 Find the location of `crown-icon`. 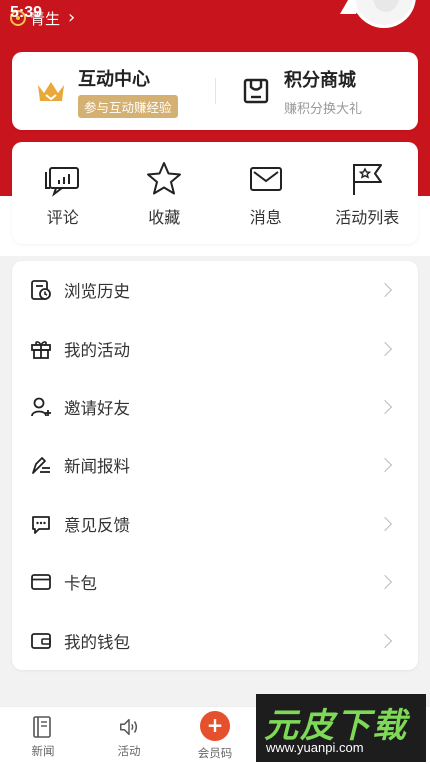

crown-icon is located at coordinates (51, 91).